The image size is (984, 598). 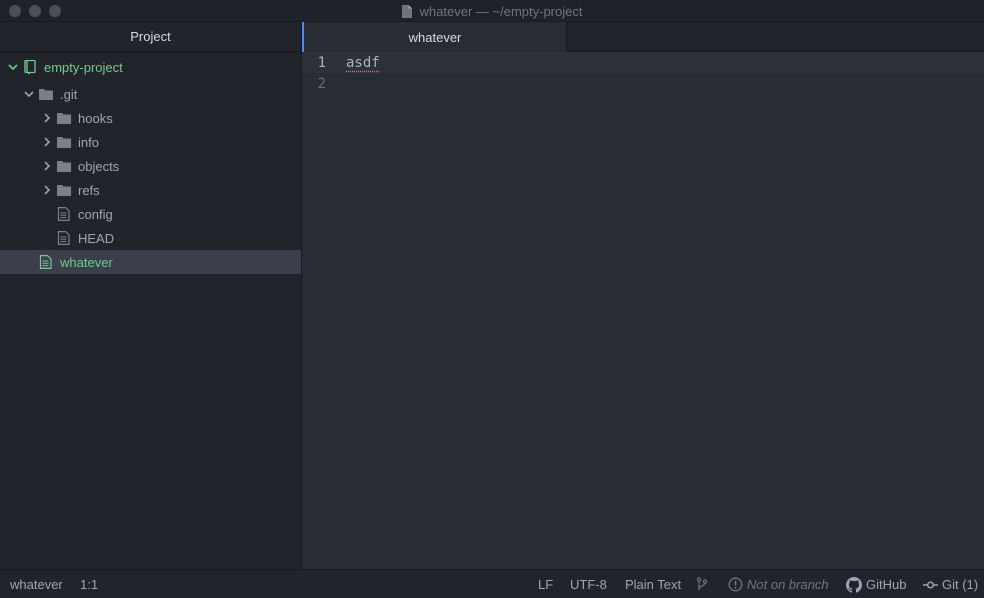 What do you see at coordinates (588, 584) in the screenshot?
I see `status-encoding: UTF-8` at bounding box center [588, 584].